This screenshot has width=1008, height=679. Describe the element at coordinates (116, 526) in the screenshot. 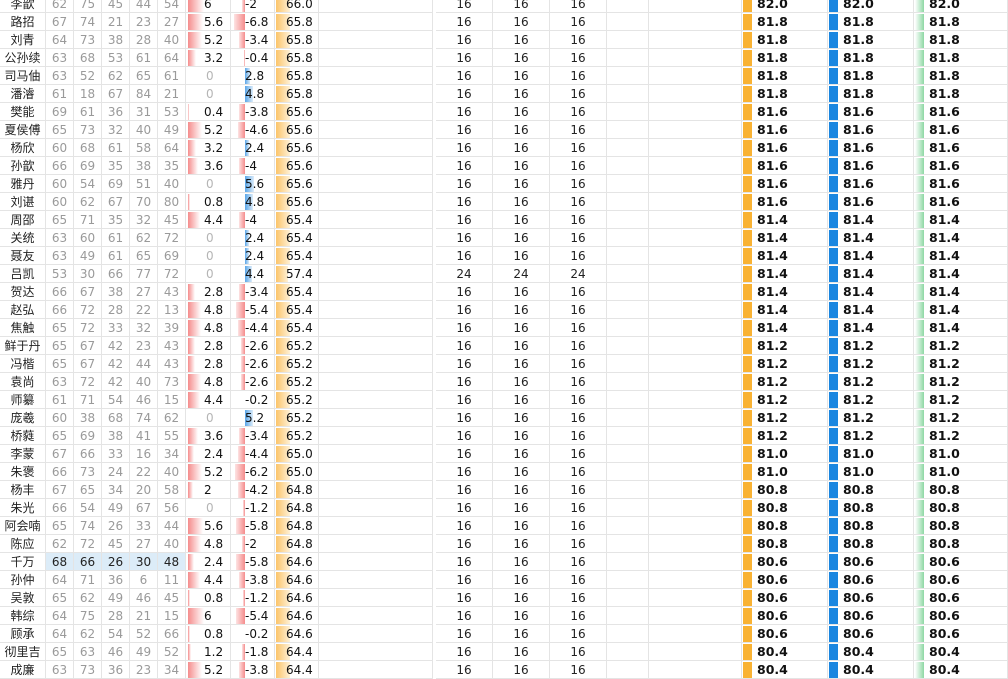

I see `stat-cell: 26` at that location.